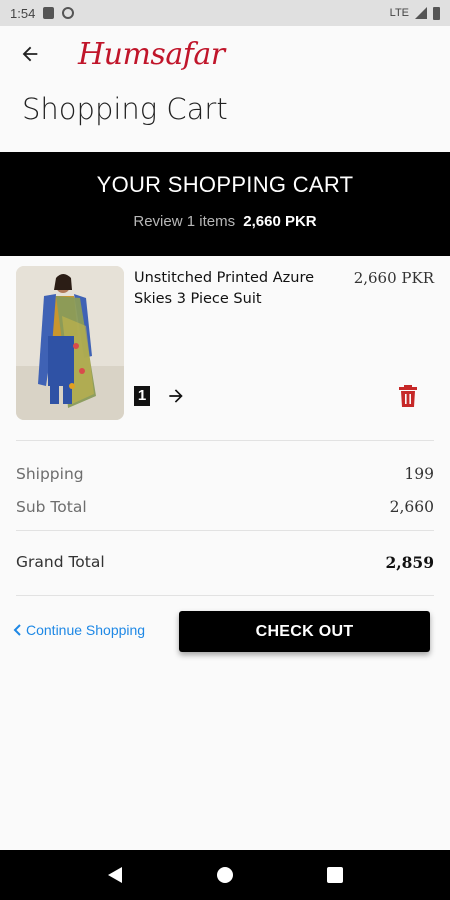  What do you see at coordinates (60, 562) in the screenshot?
I see `grand-total-label: Grand Total` at bounding box center [60, 562].